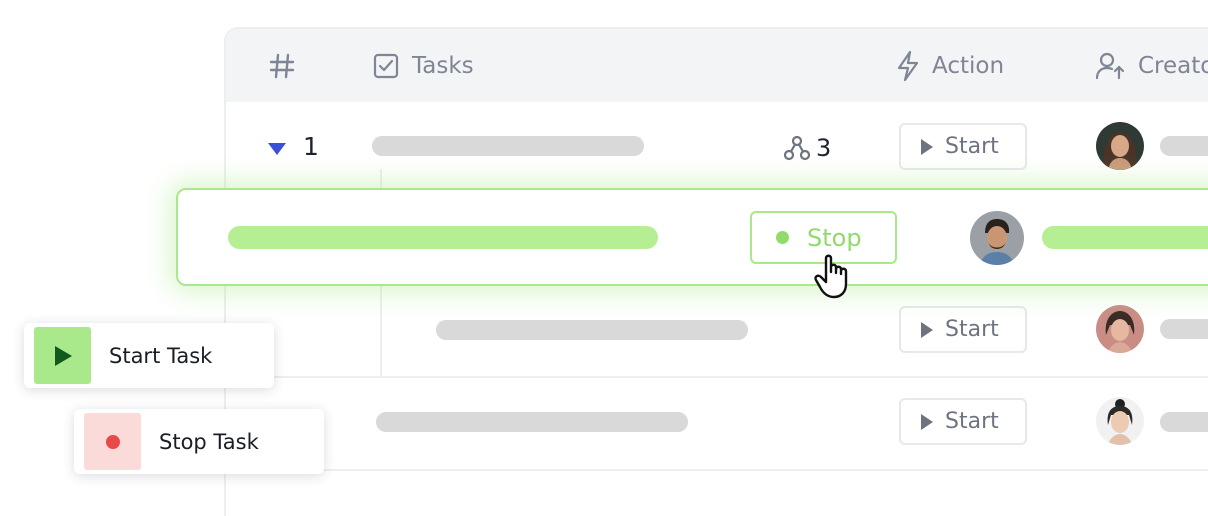  I want to click on hash-icon, so click(282, 65).